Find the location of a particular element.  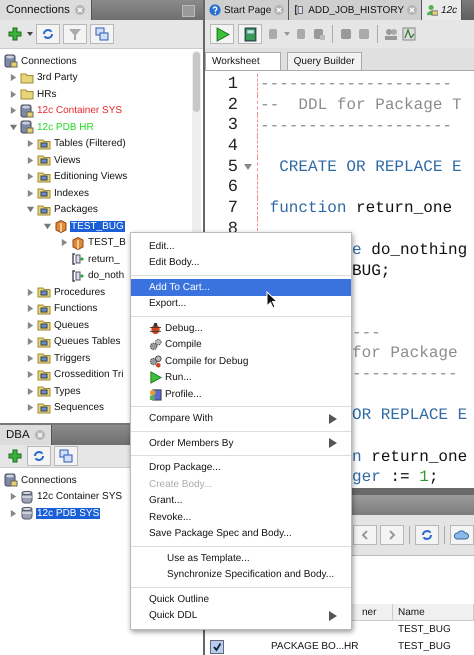

caret-icon is located at coordinates (30, 34).